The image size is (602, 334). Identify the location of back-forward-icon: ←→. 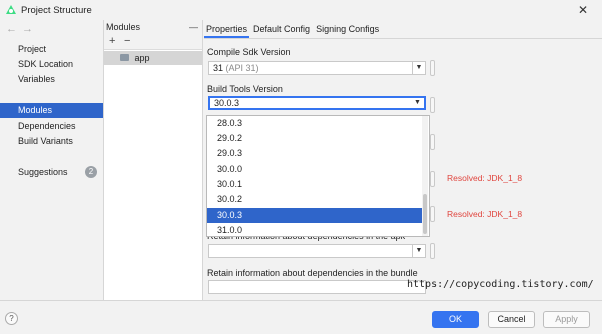
(22, 29).